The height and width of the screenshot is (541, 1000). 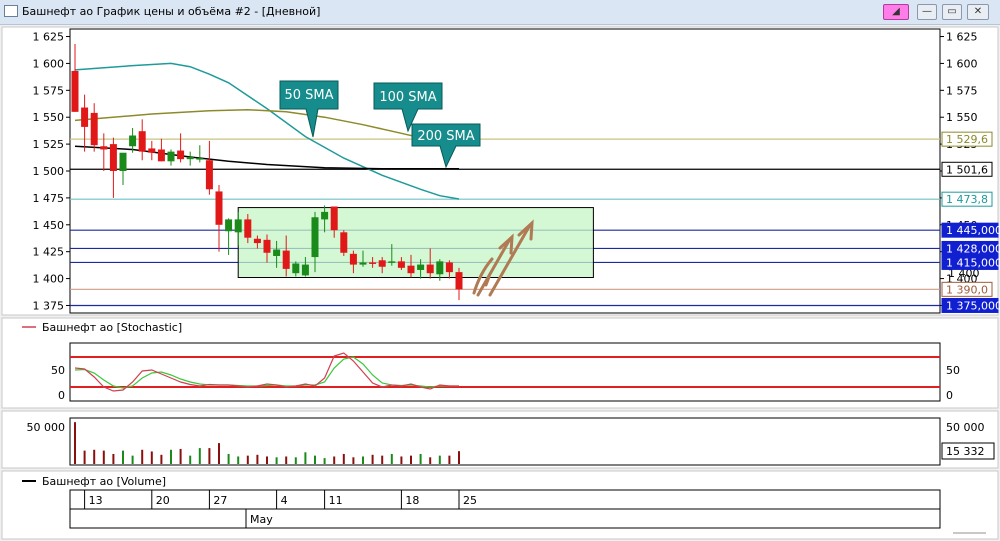 What do you see at coordinates (962, 63) in the screenshot?
I see `price-tick-right: 1 600` at bounding box center [962, 63].